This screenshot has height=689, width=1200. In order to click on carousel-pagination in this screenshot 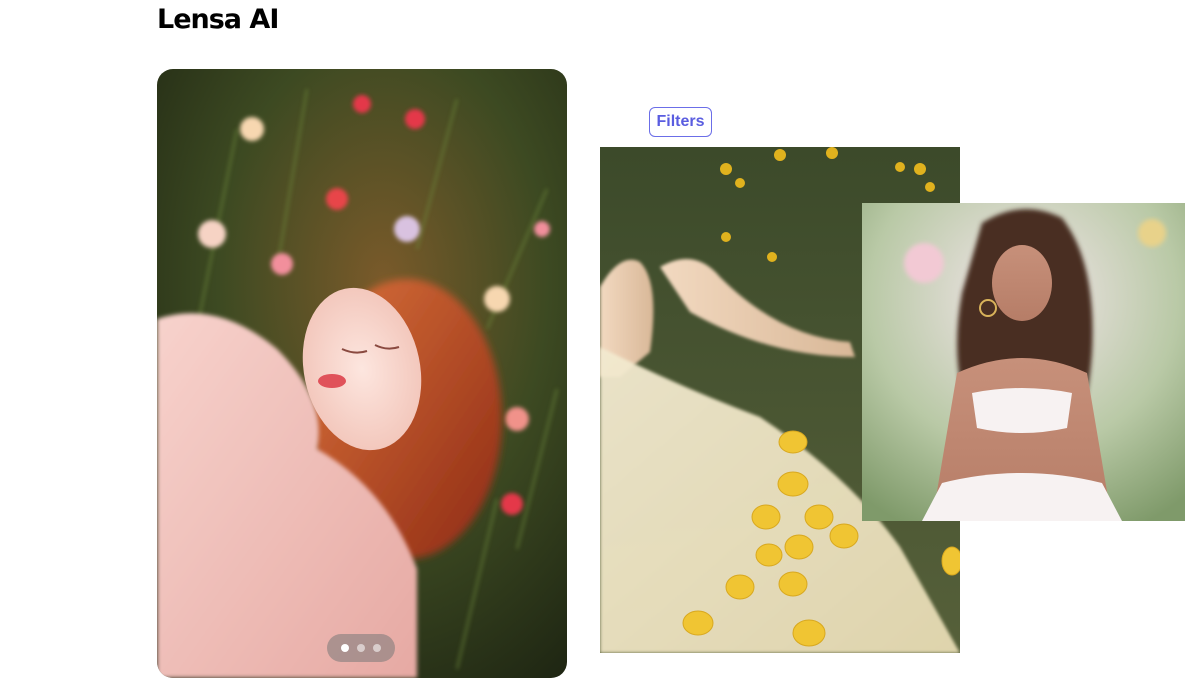, I will do `click(361, 648)`.